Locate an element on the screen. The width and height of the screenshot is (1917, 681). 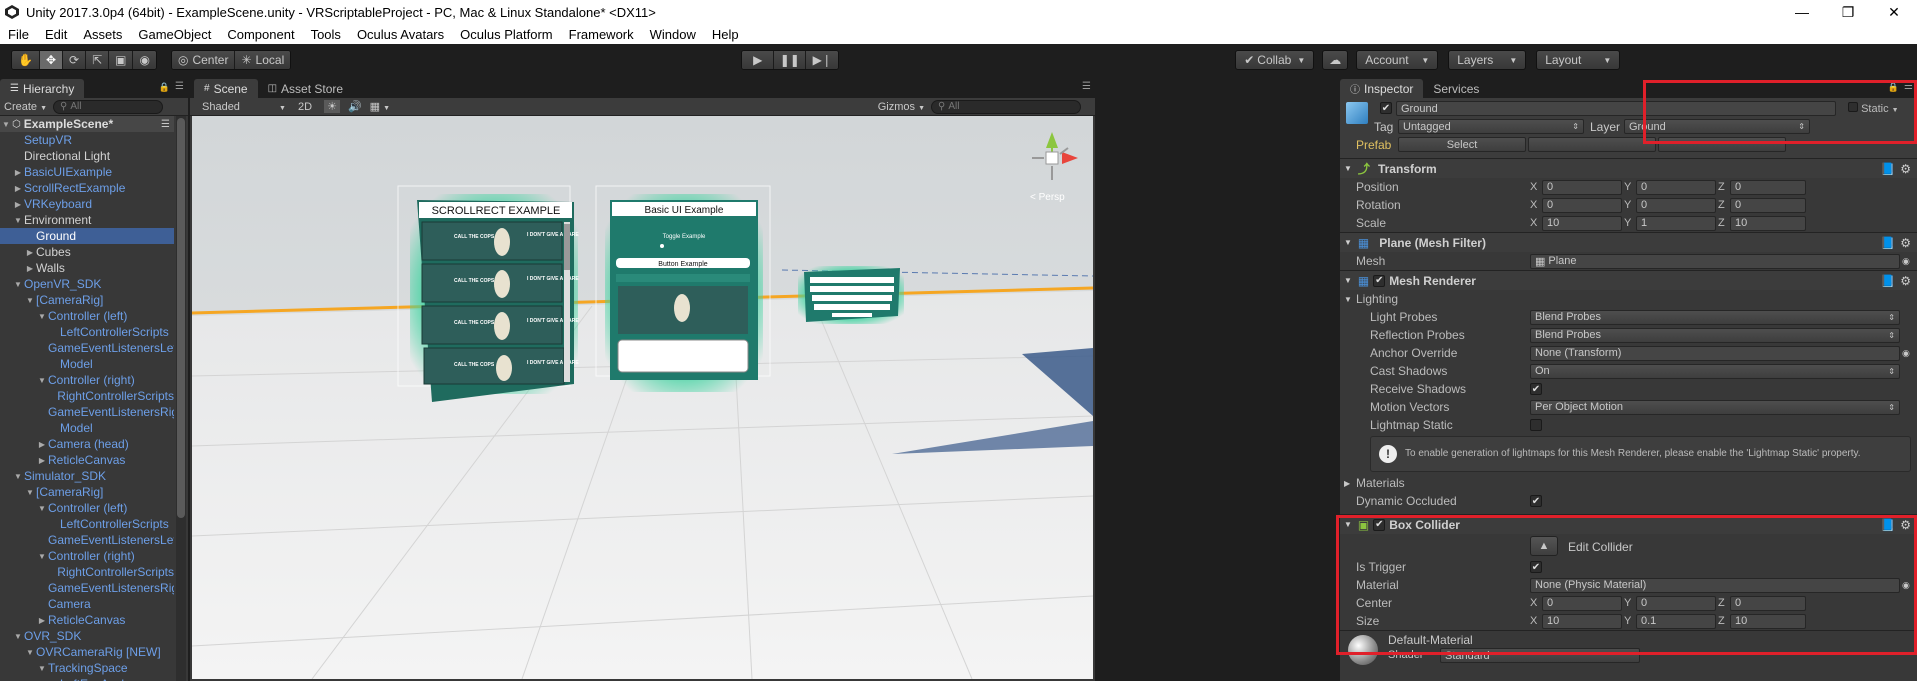
slider-example is located at coordinates (683, 278).